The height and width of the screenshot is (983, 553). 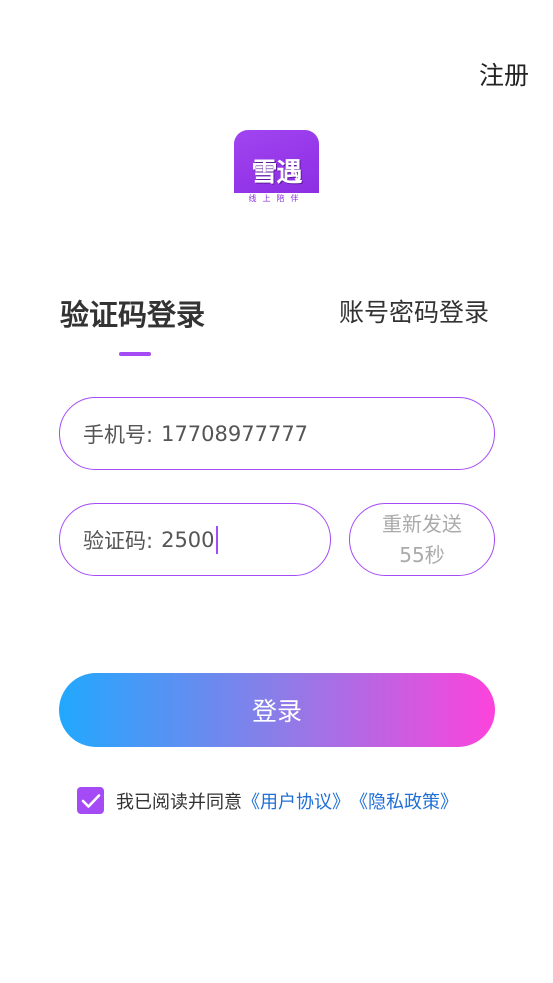 I want to click on checkmark-icon, so click(x=90, y=800).